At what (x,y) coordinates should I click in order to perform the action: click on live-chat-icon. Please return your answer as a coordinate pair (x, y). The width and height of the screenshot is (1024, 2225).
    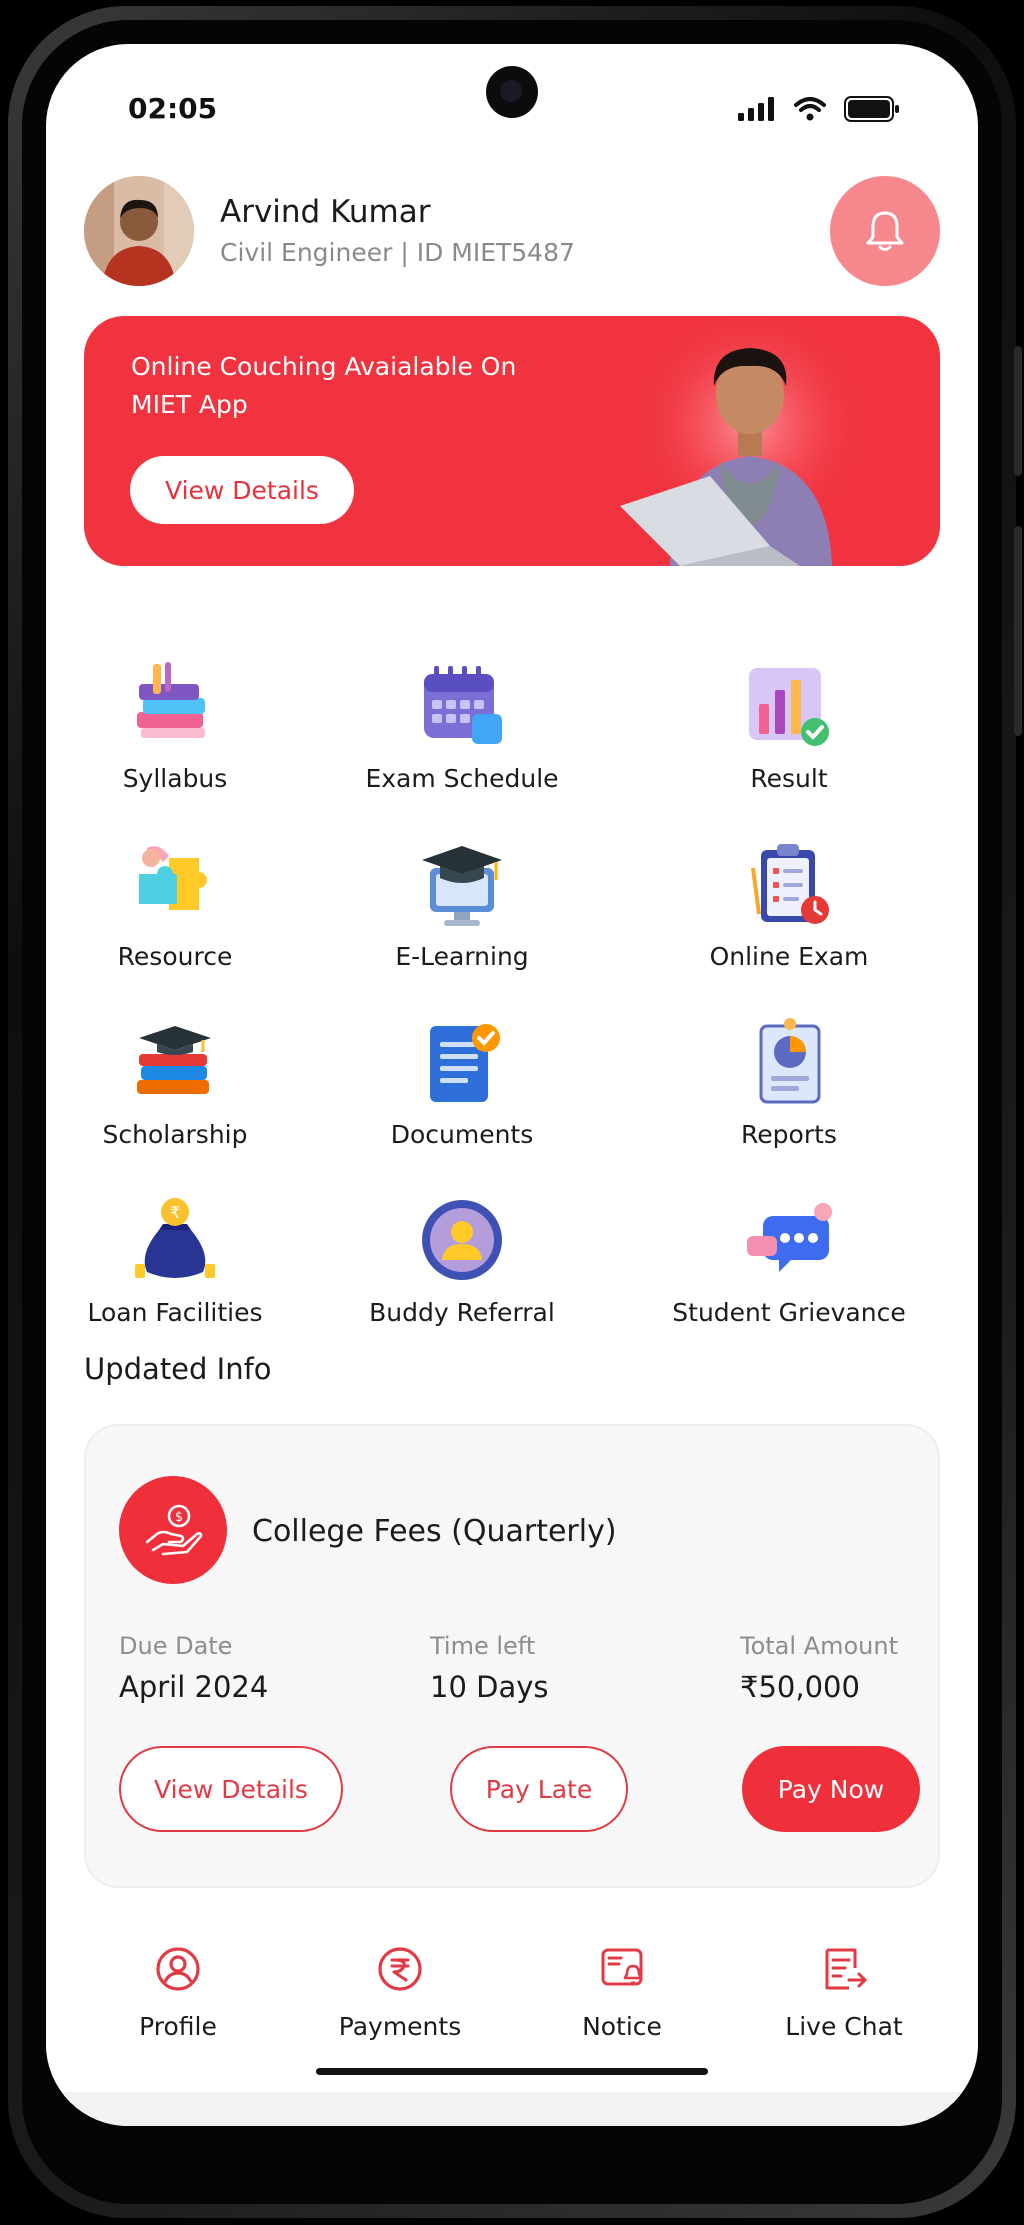
    Looking at the image, I should click on (846, 1969).